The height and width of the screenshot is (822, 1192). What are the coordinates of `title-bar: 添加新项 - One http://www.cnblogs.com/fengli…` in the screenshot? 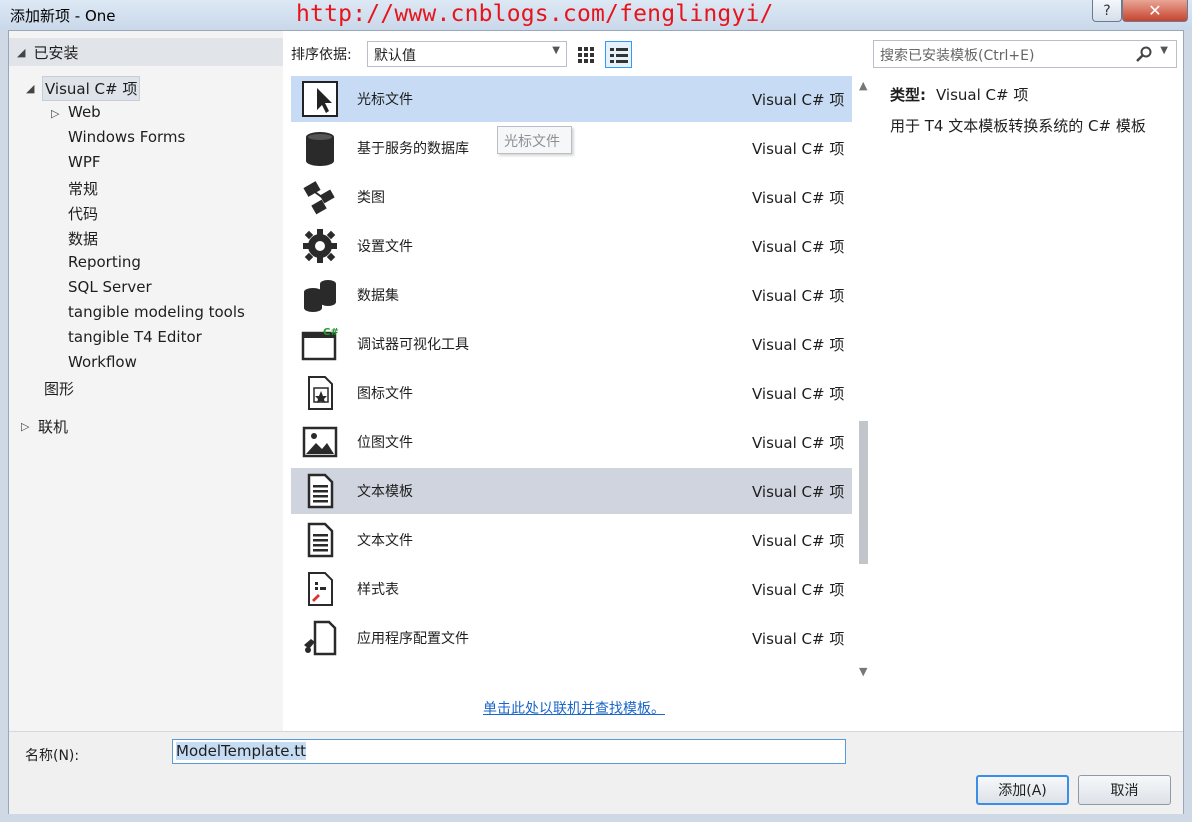 It's located at (596, 15).